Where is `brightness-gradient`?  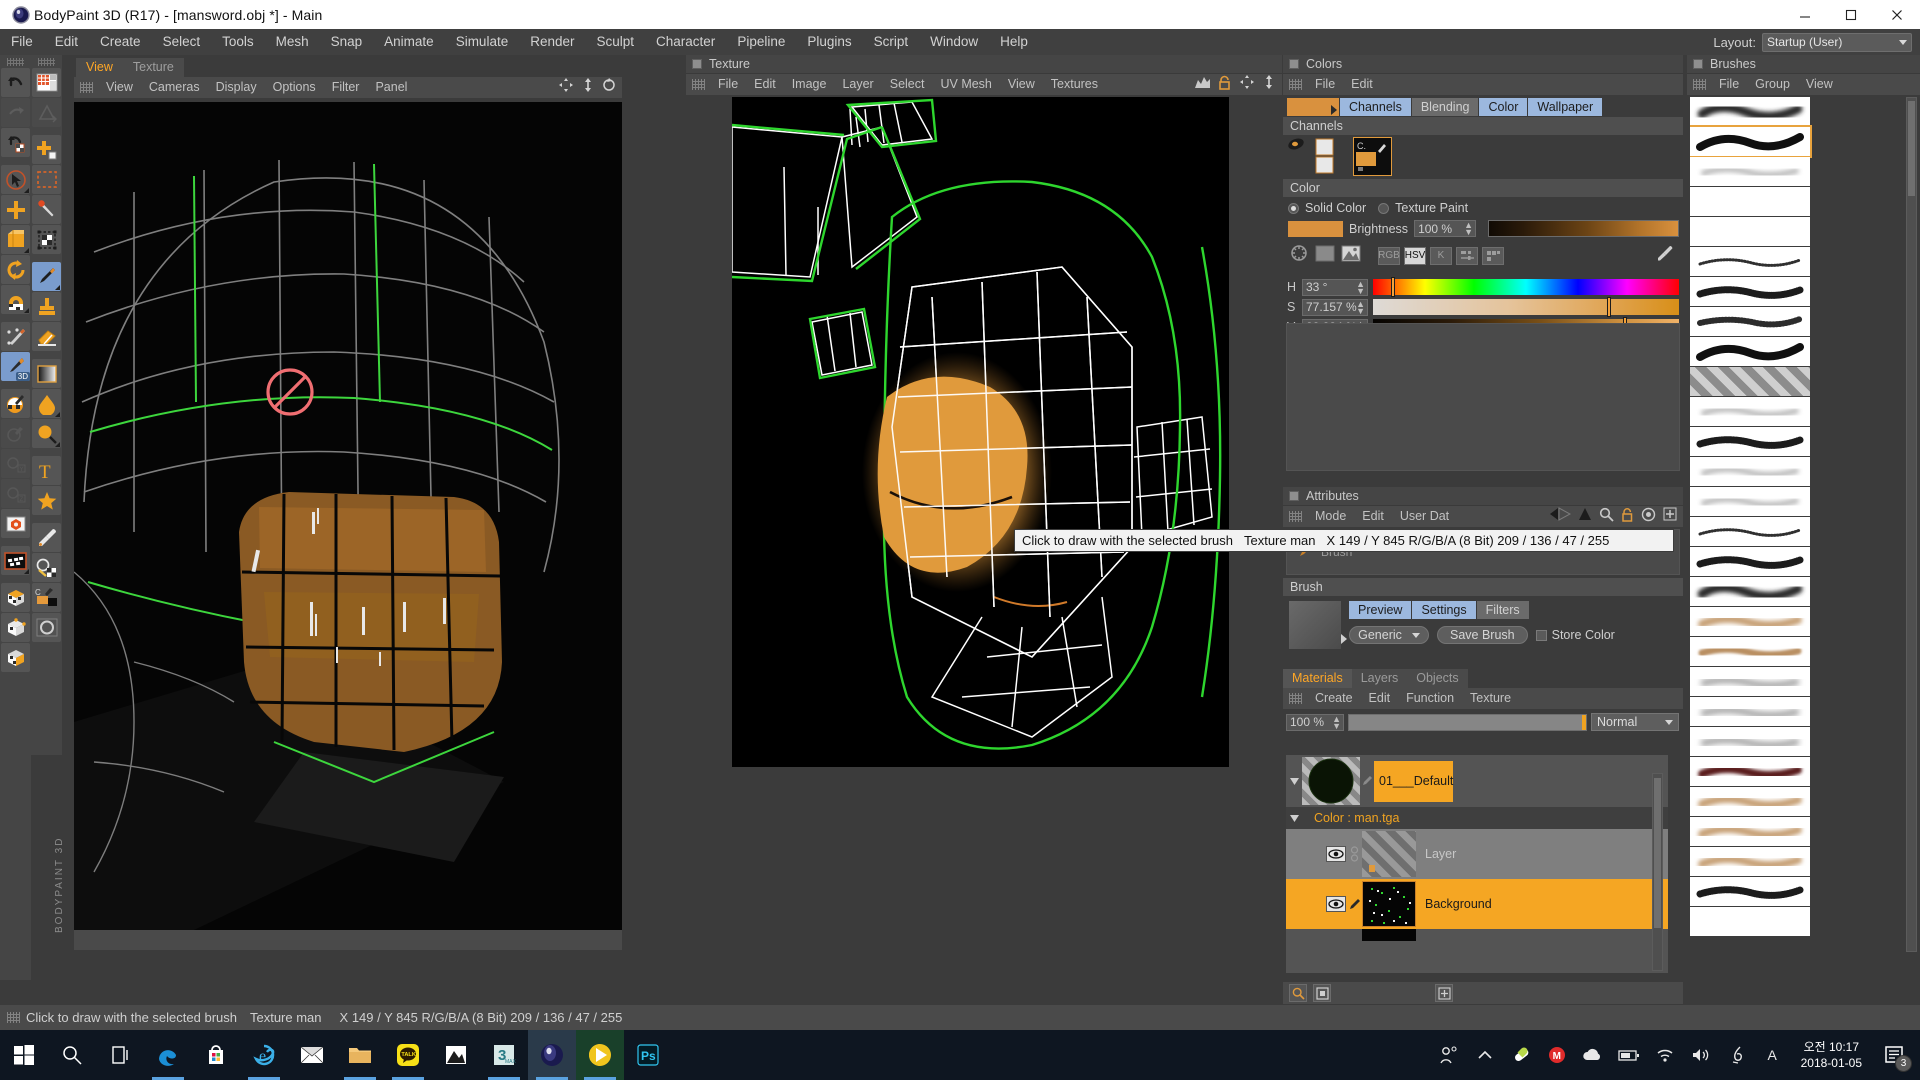
brightness-gradient is located at coordinates (1583, 228).